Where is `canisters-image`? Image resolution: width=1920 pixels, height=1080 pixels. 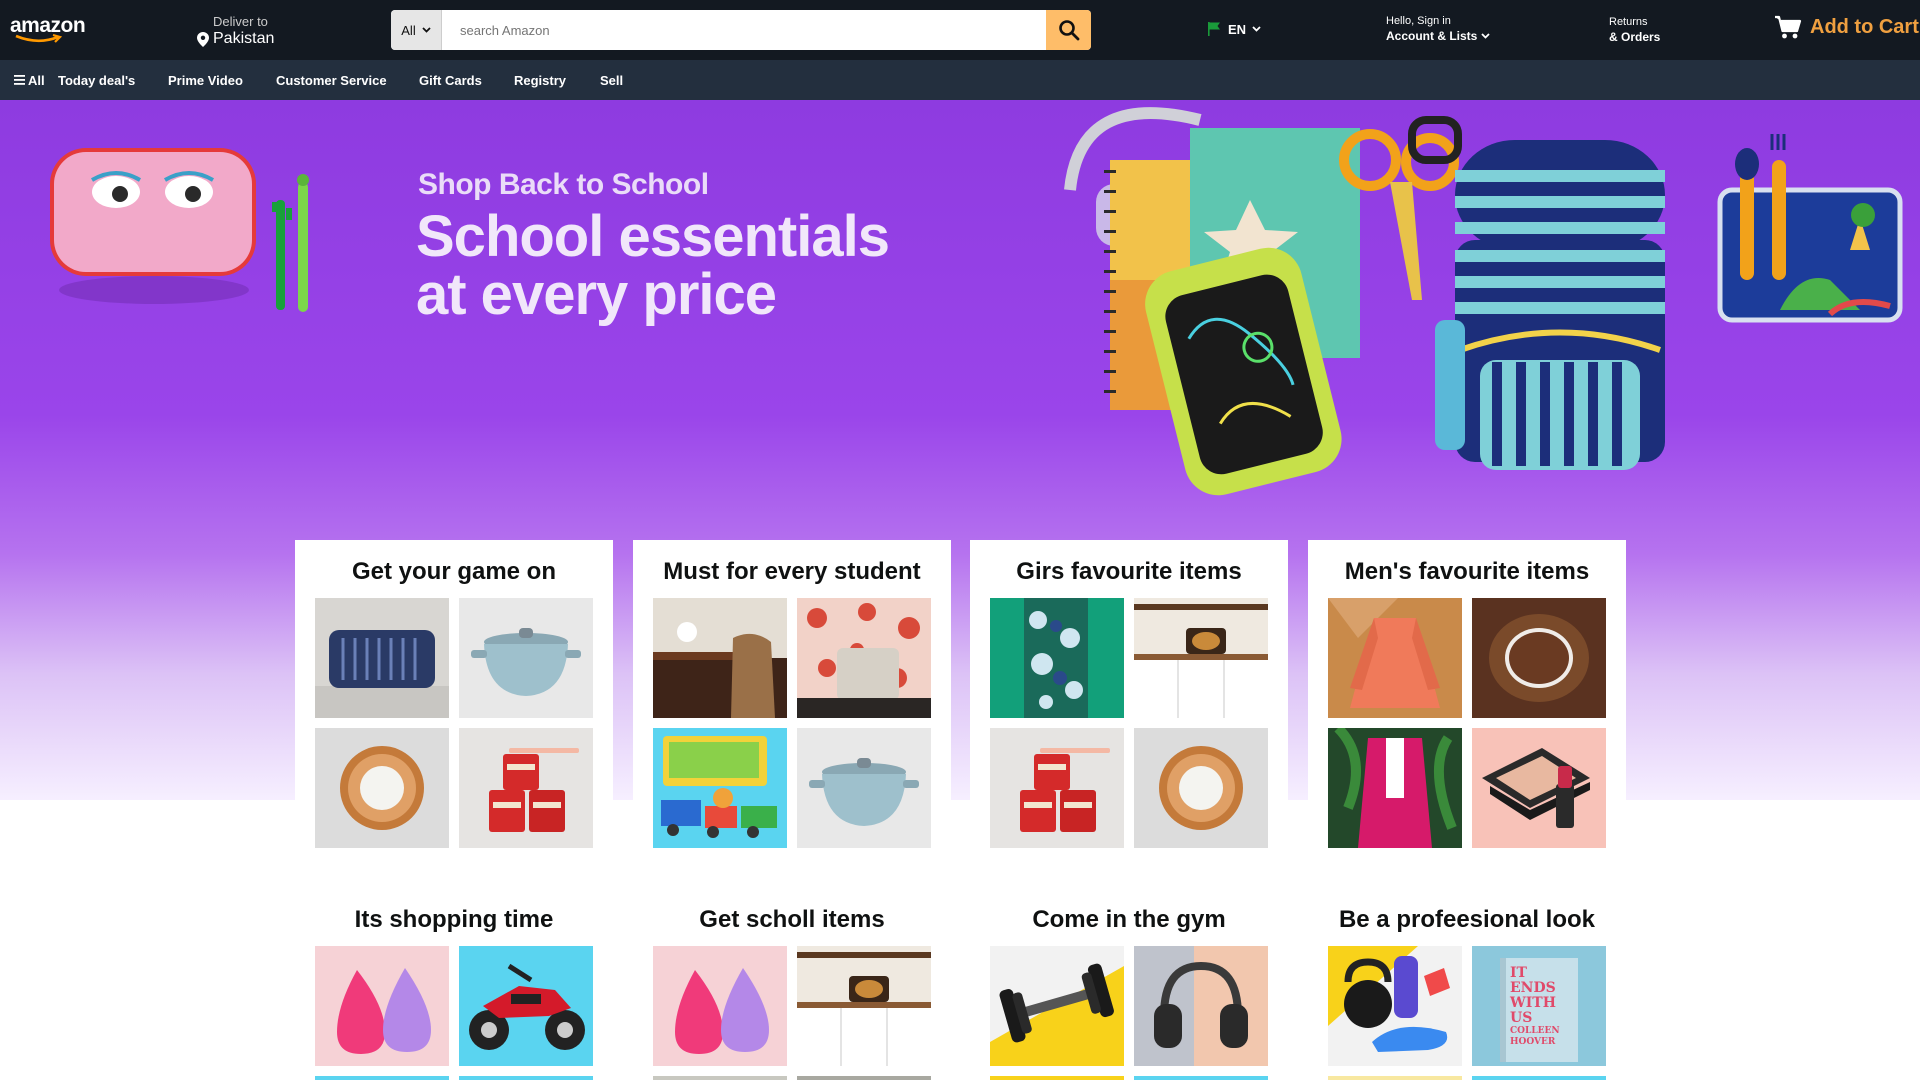 canisters-image is located at coordinates (534, 790).